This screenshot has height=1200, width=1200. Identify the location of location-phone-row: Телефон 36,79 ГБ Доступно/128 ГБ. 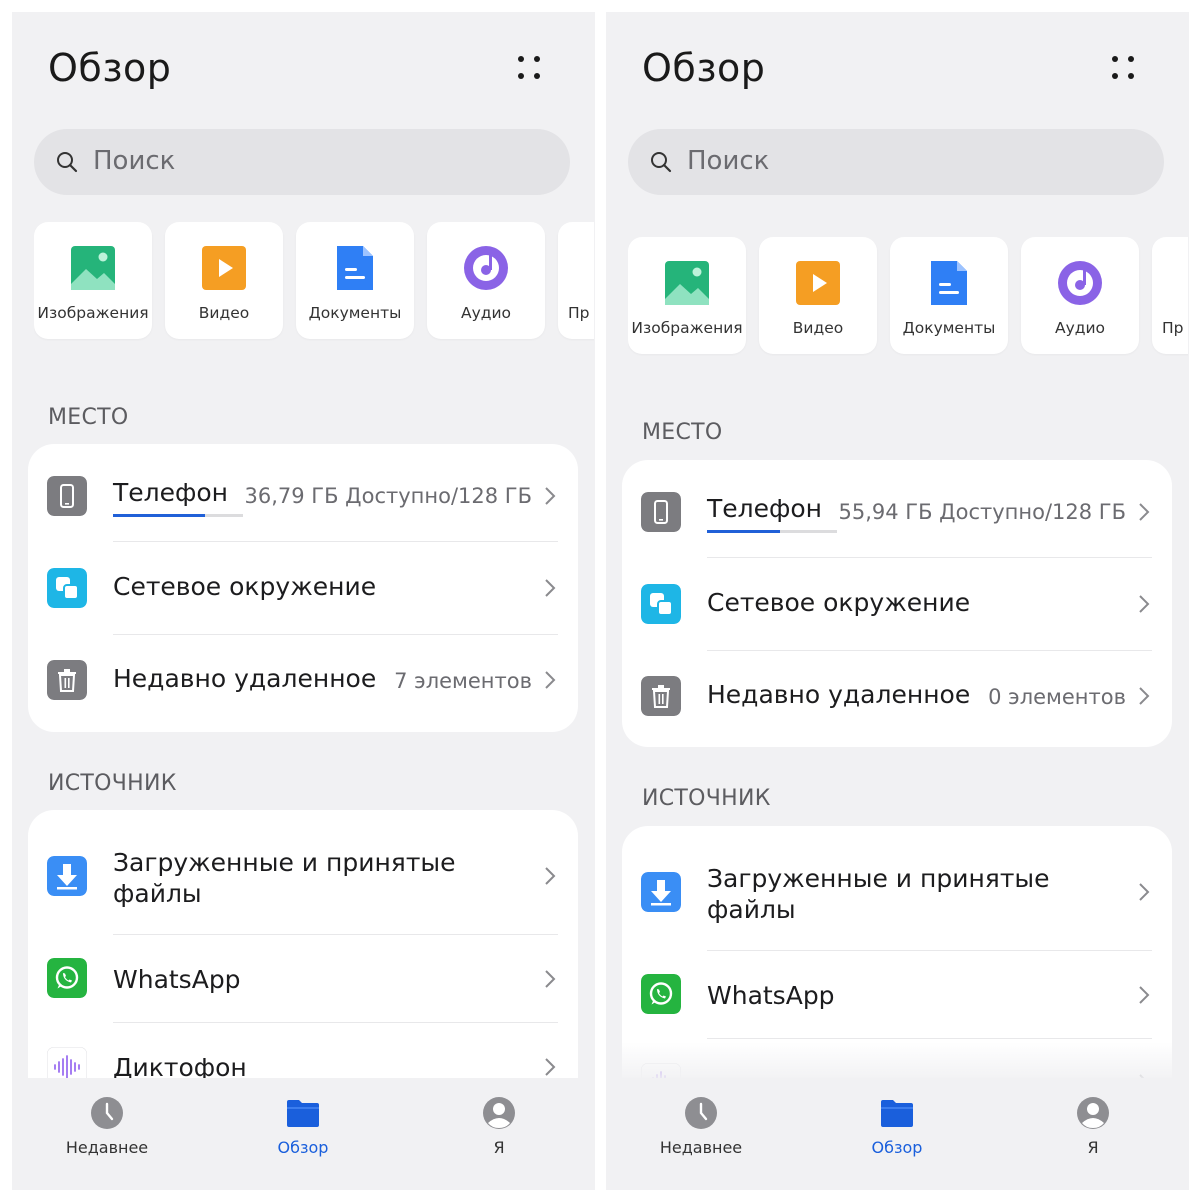
(303, 492).